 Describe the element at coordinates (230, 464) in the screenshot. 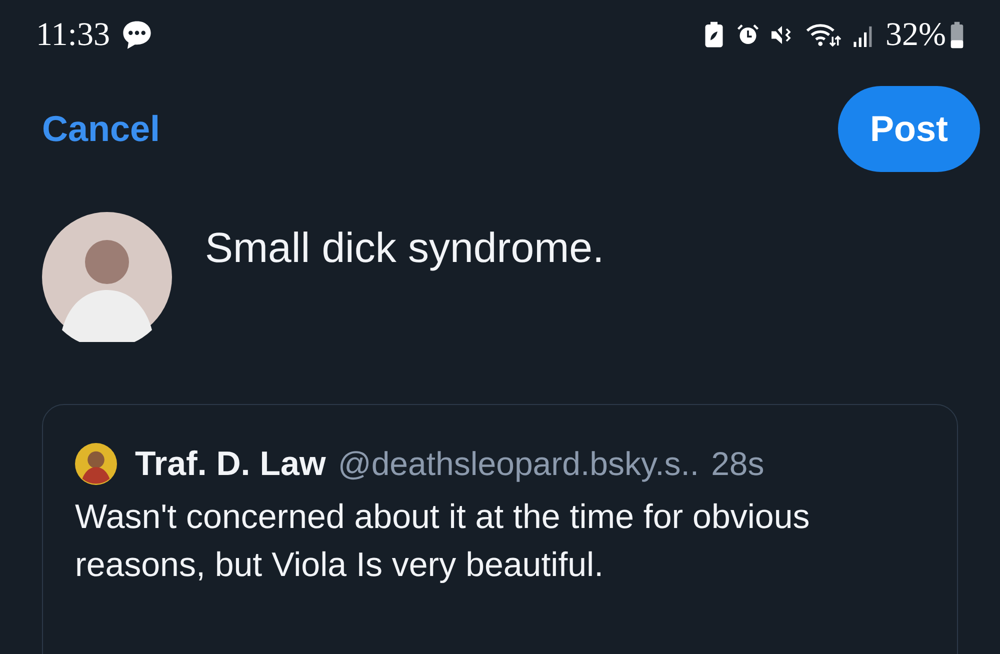

I see `author-name: Traf. D. Law` at that location.